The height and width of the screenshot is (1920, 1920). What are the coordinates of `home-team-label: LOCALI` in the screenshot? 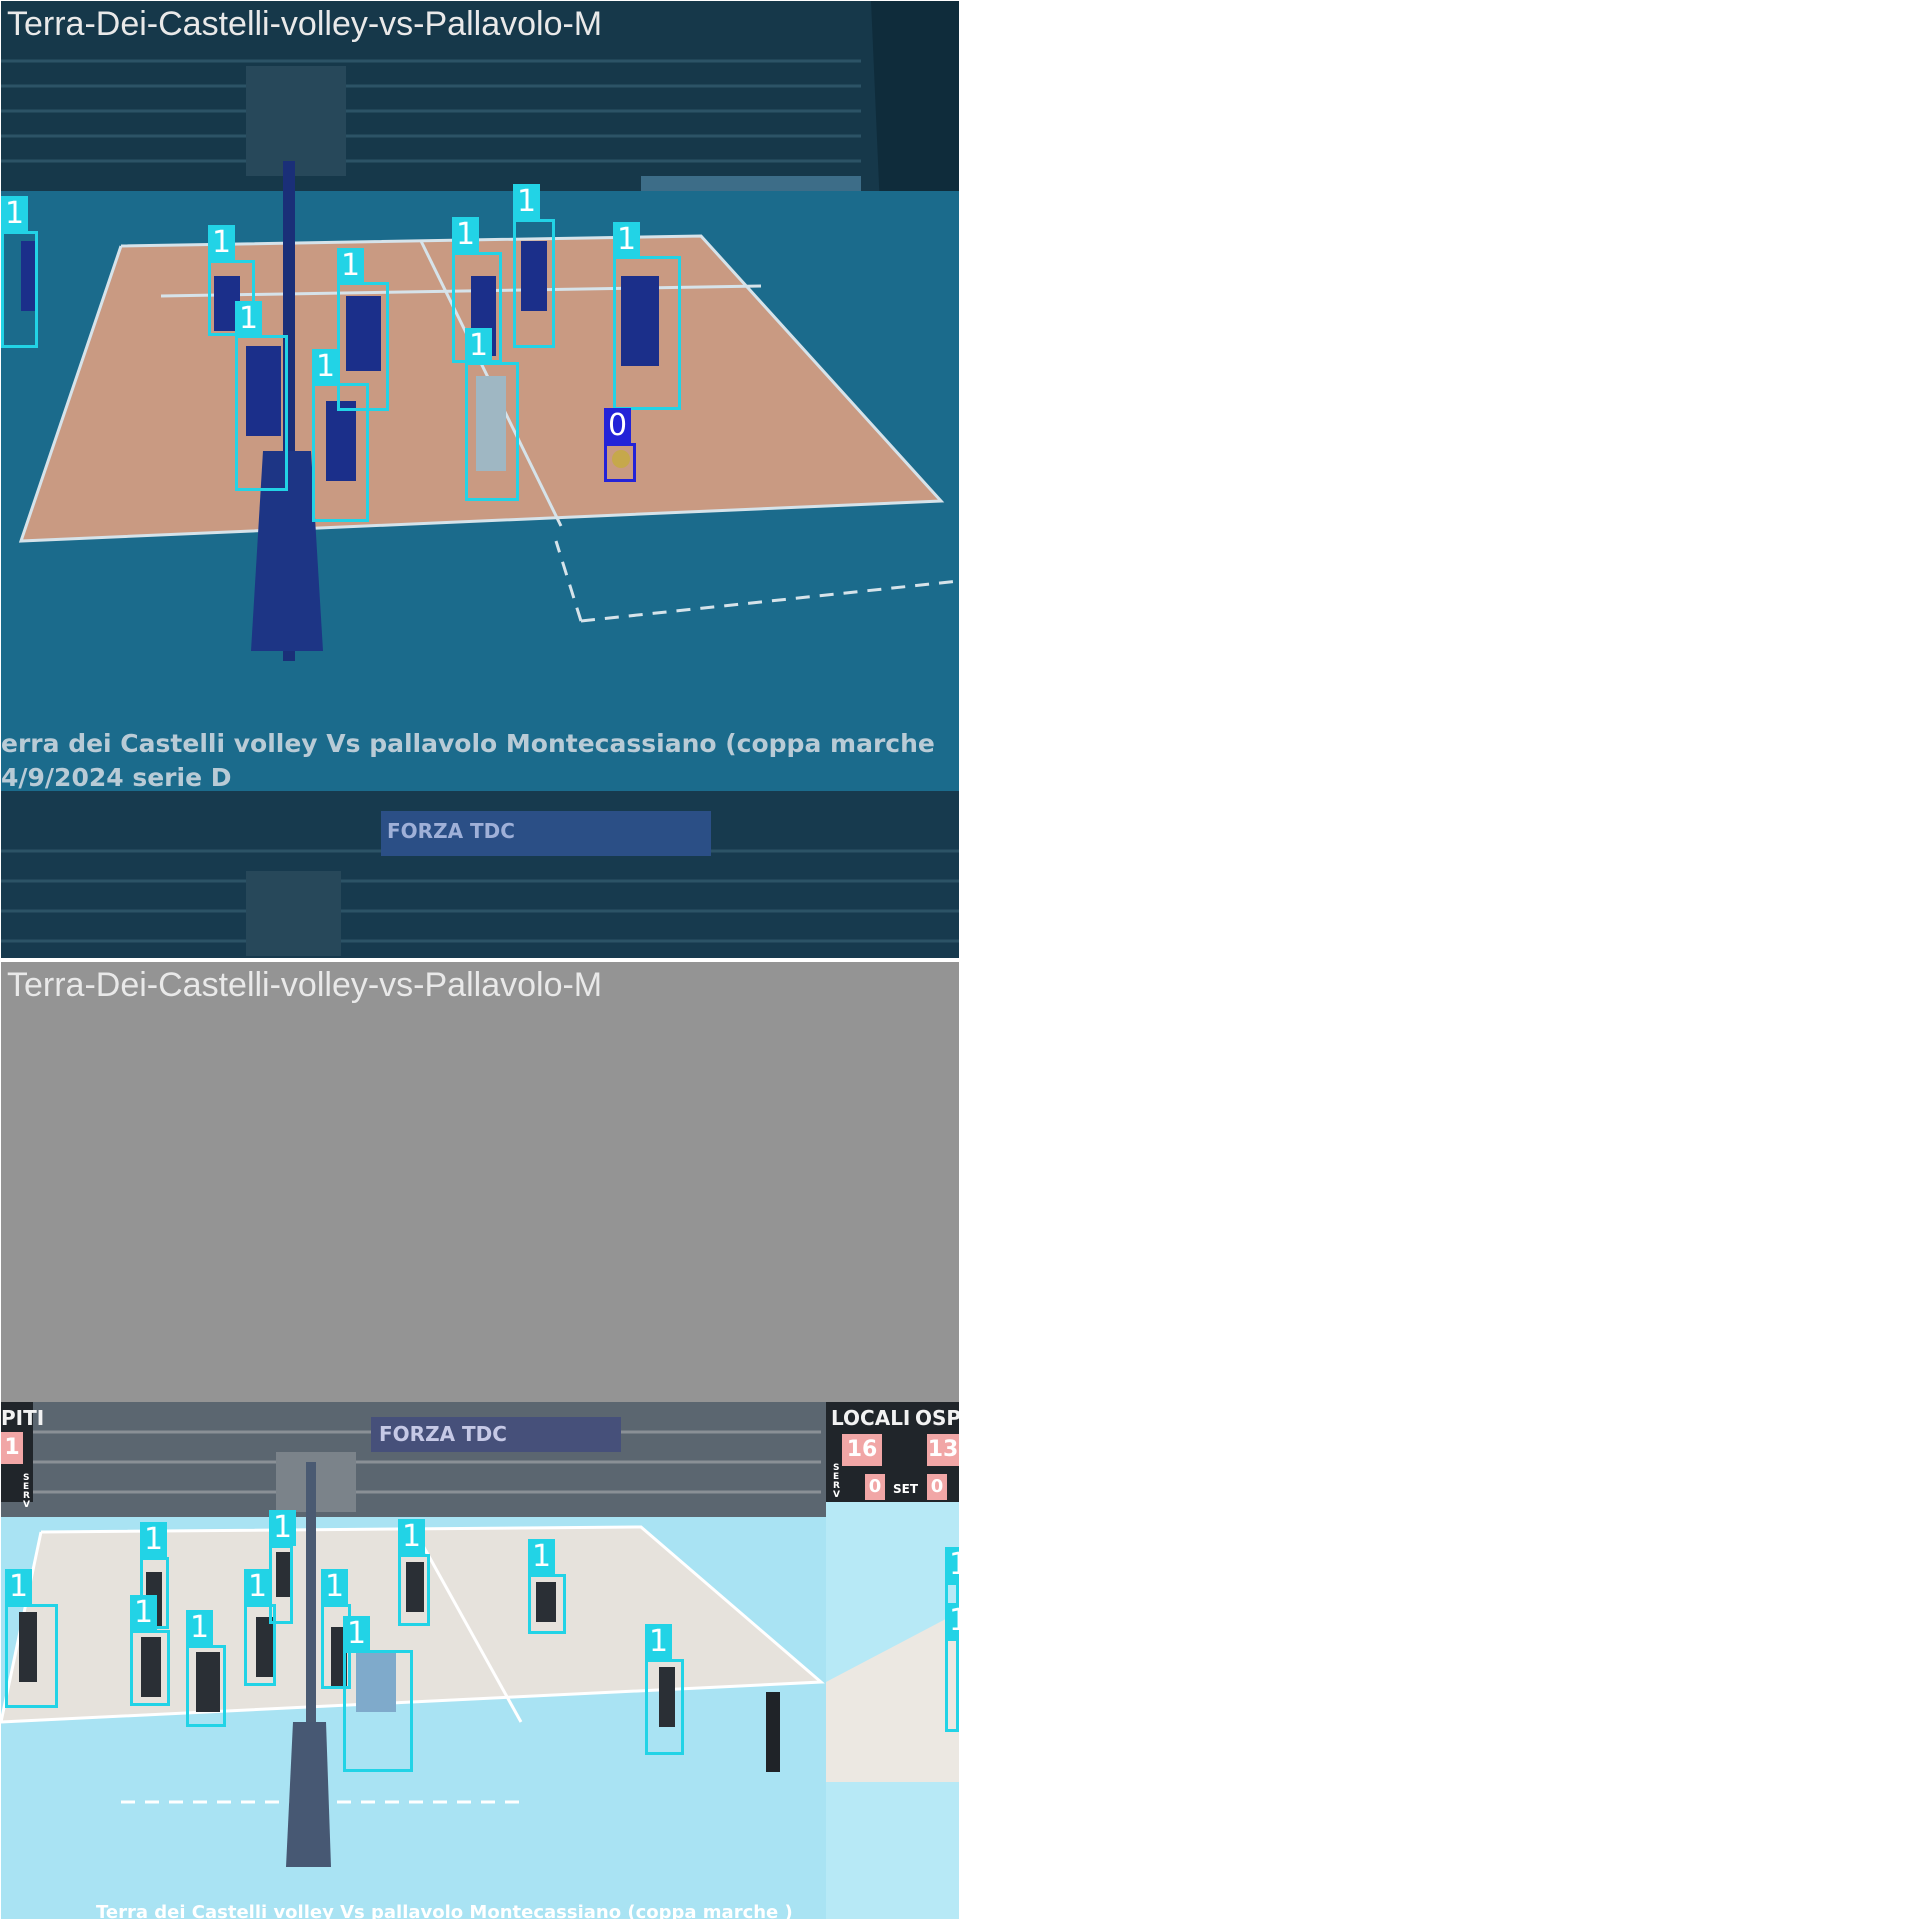 It's located at (871, 1418).